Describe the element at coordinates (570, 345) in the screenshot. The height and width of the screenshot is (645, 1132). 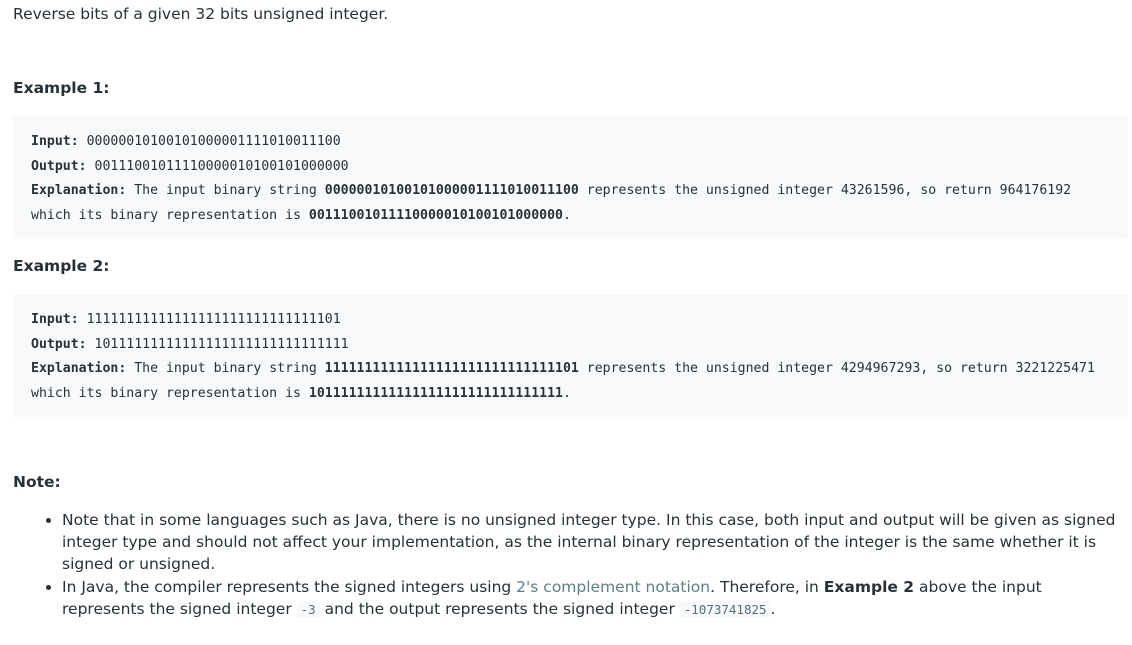
I see `example-2-output-line: Output: 10111111111111111111111111111111` at that location.